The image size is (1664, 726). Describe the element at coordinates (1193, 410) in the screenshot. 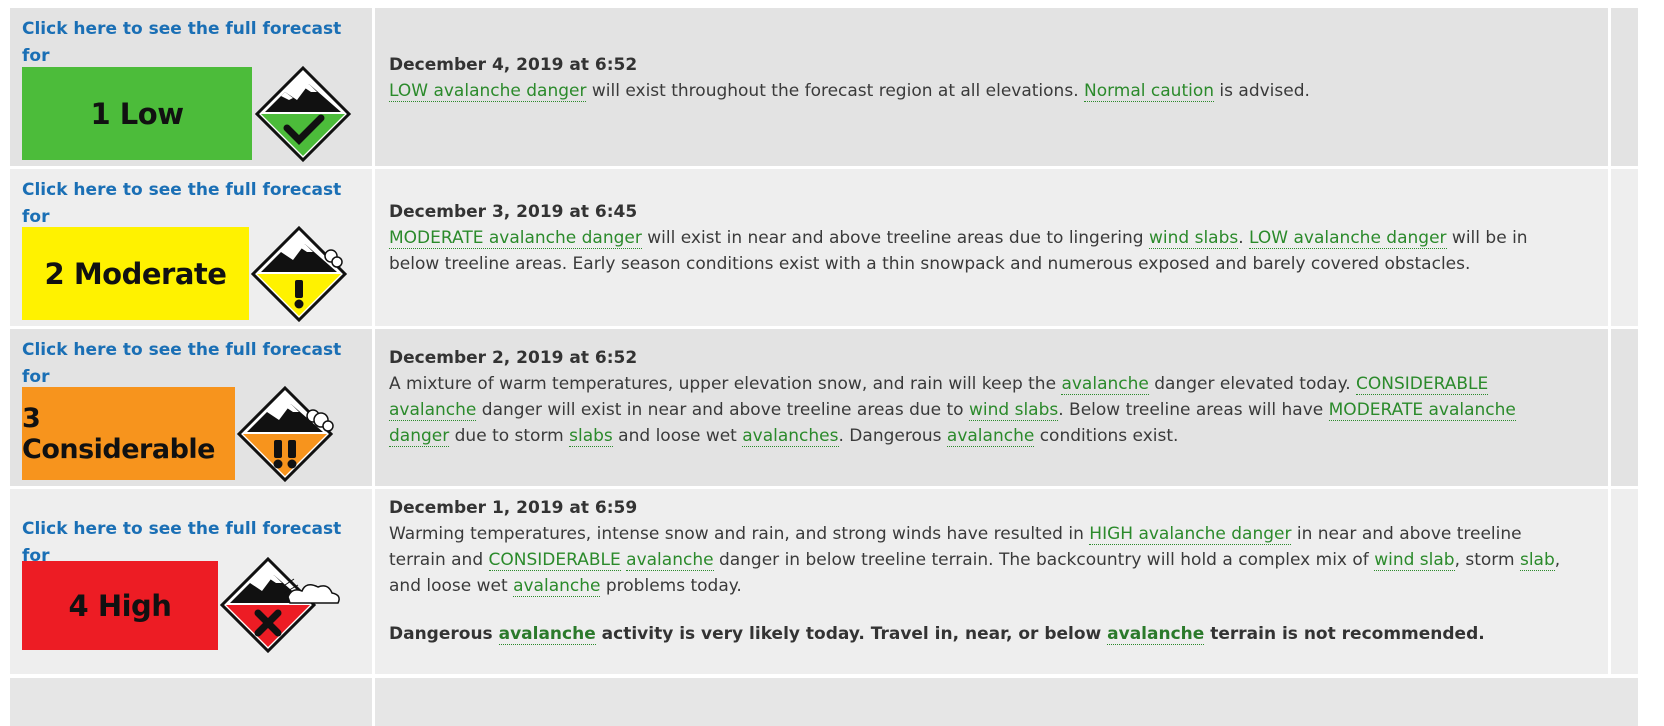

I see `summary-text: . Below treeline areas will have` at that location.